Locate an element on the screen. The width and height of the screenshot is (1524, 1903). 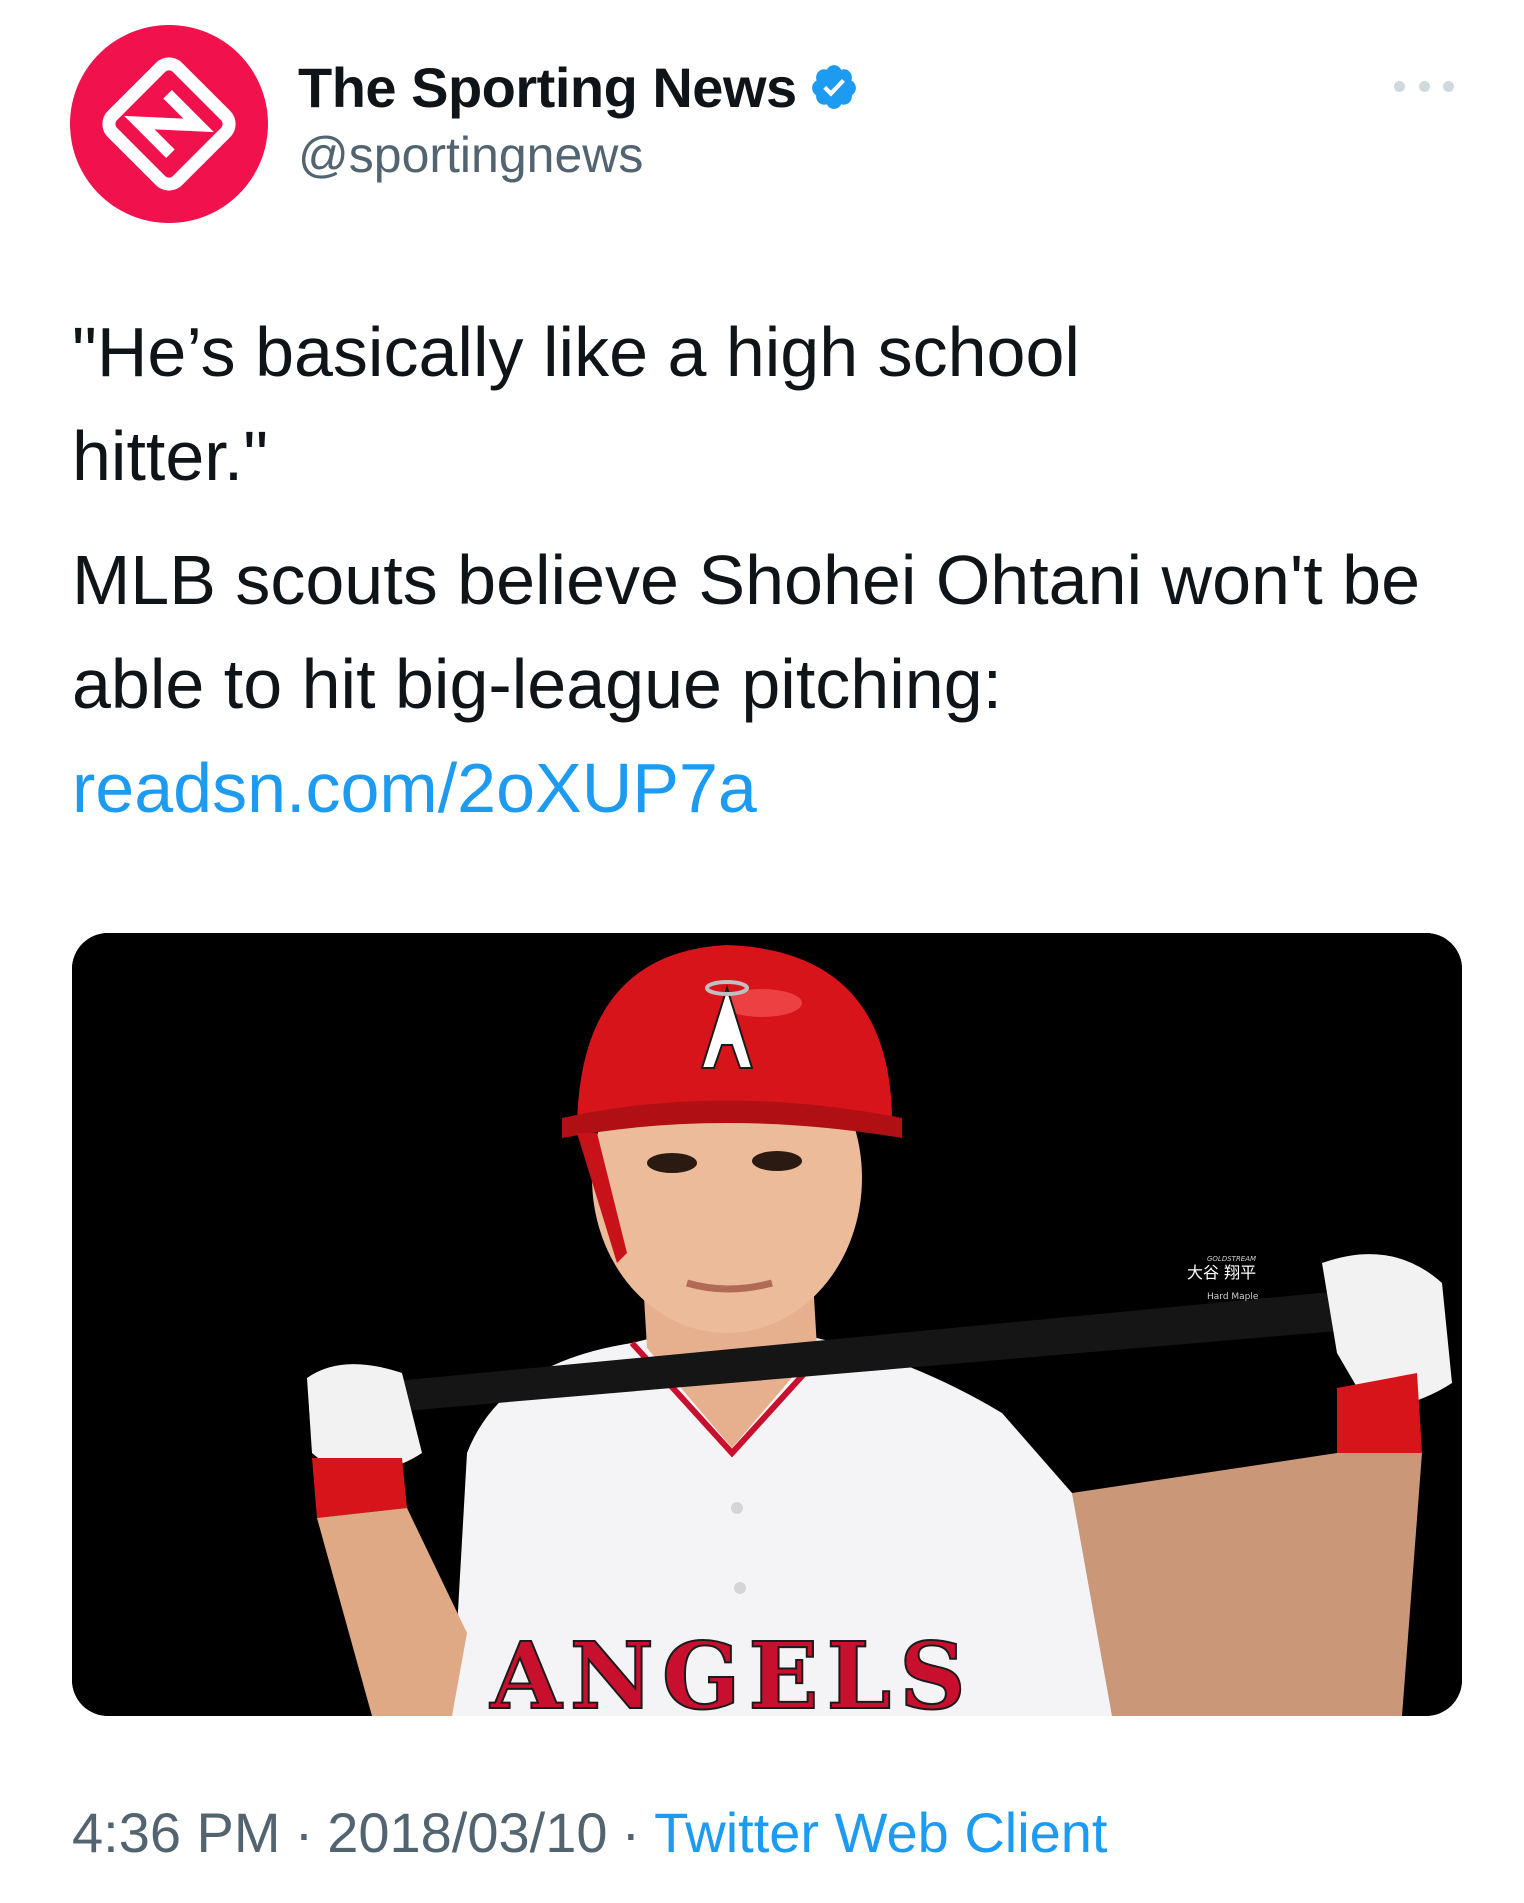
display-name-row: The Sporting News is located at coordinates (578, 87).